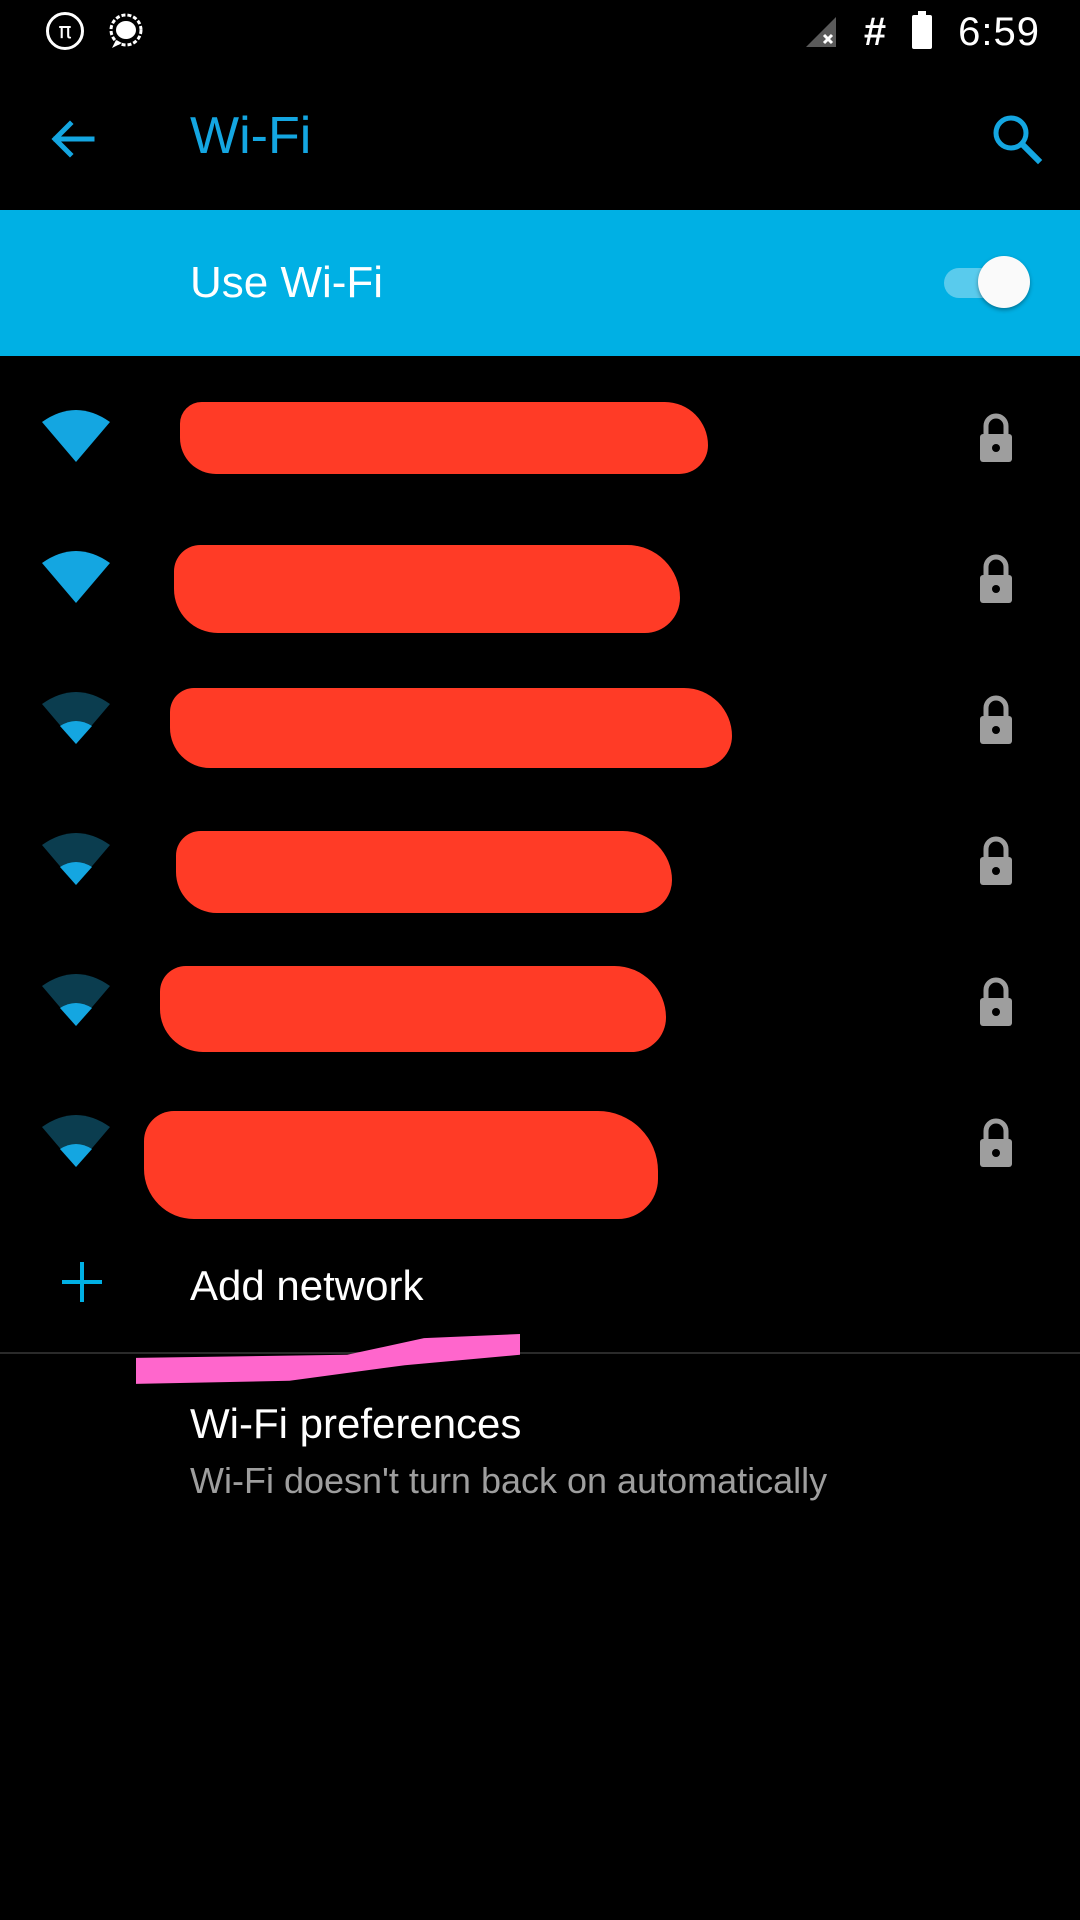 Image resolution: width=1080 pixels, height=1920 pixels. What do you see at coordinates (356, 1423) in the screenshot?
I see `wifi-preferences-title: Wi-Fi preferences` at bounding box center [356, 1423].